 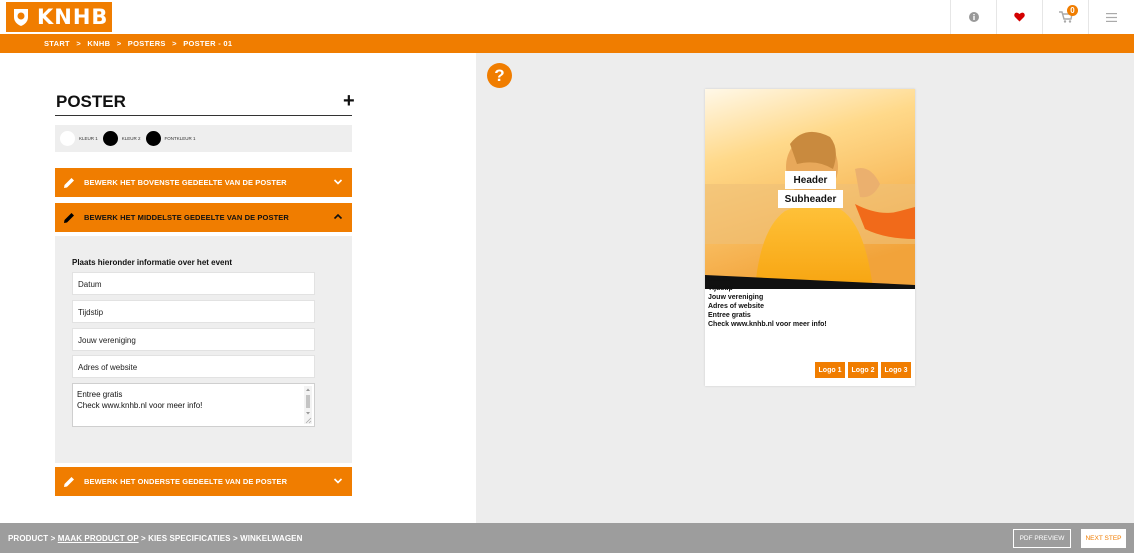 What do you see at coordinates (567, 17) in the screenshot?
I see `top-navigation-bar: KNHB 0` at bounding box center [567, 17].